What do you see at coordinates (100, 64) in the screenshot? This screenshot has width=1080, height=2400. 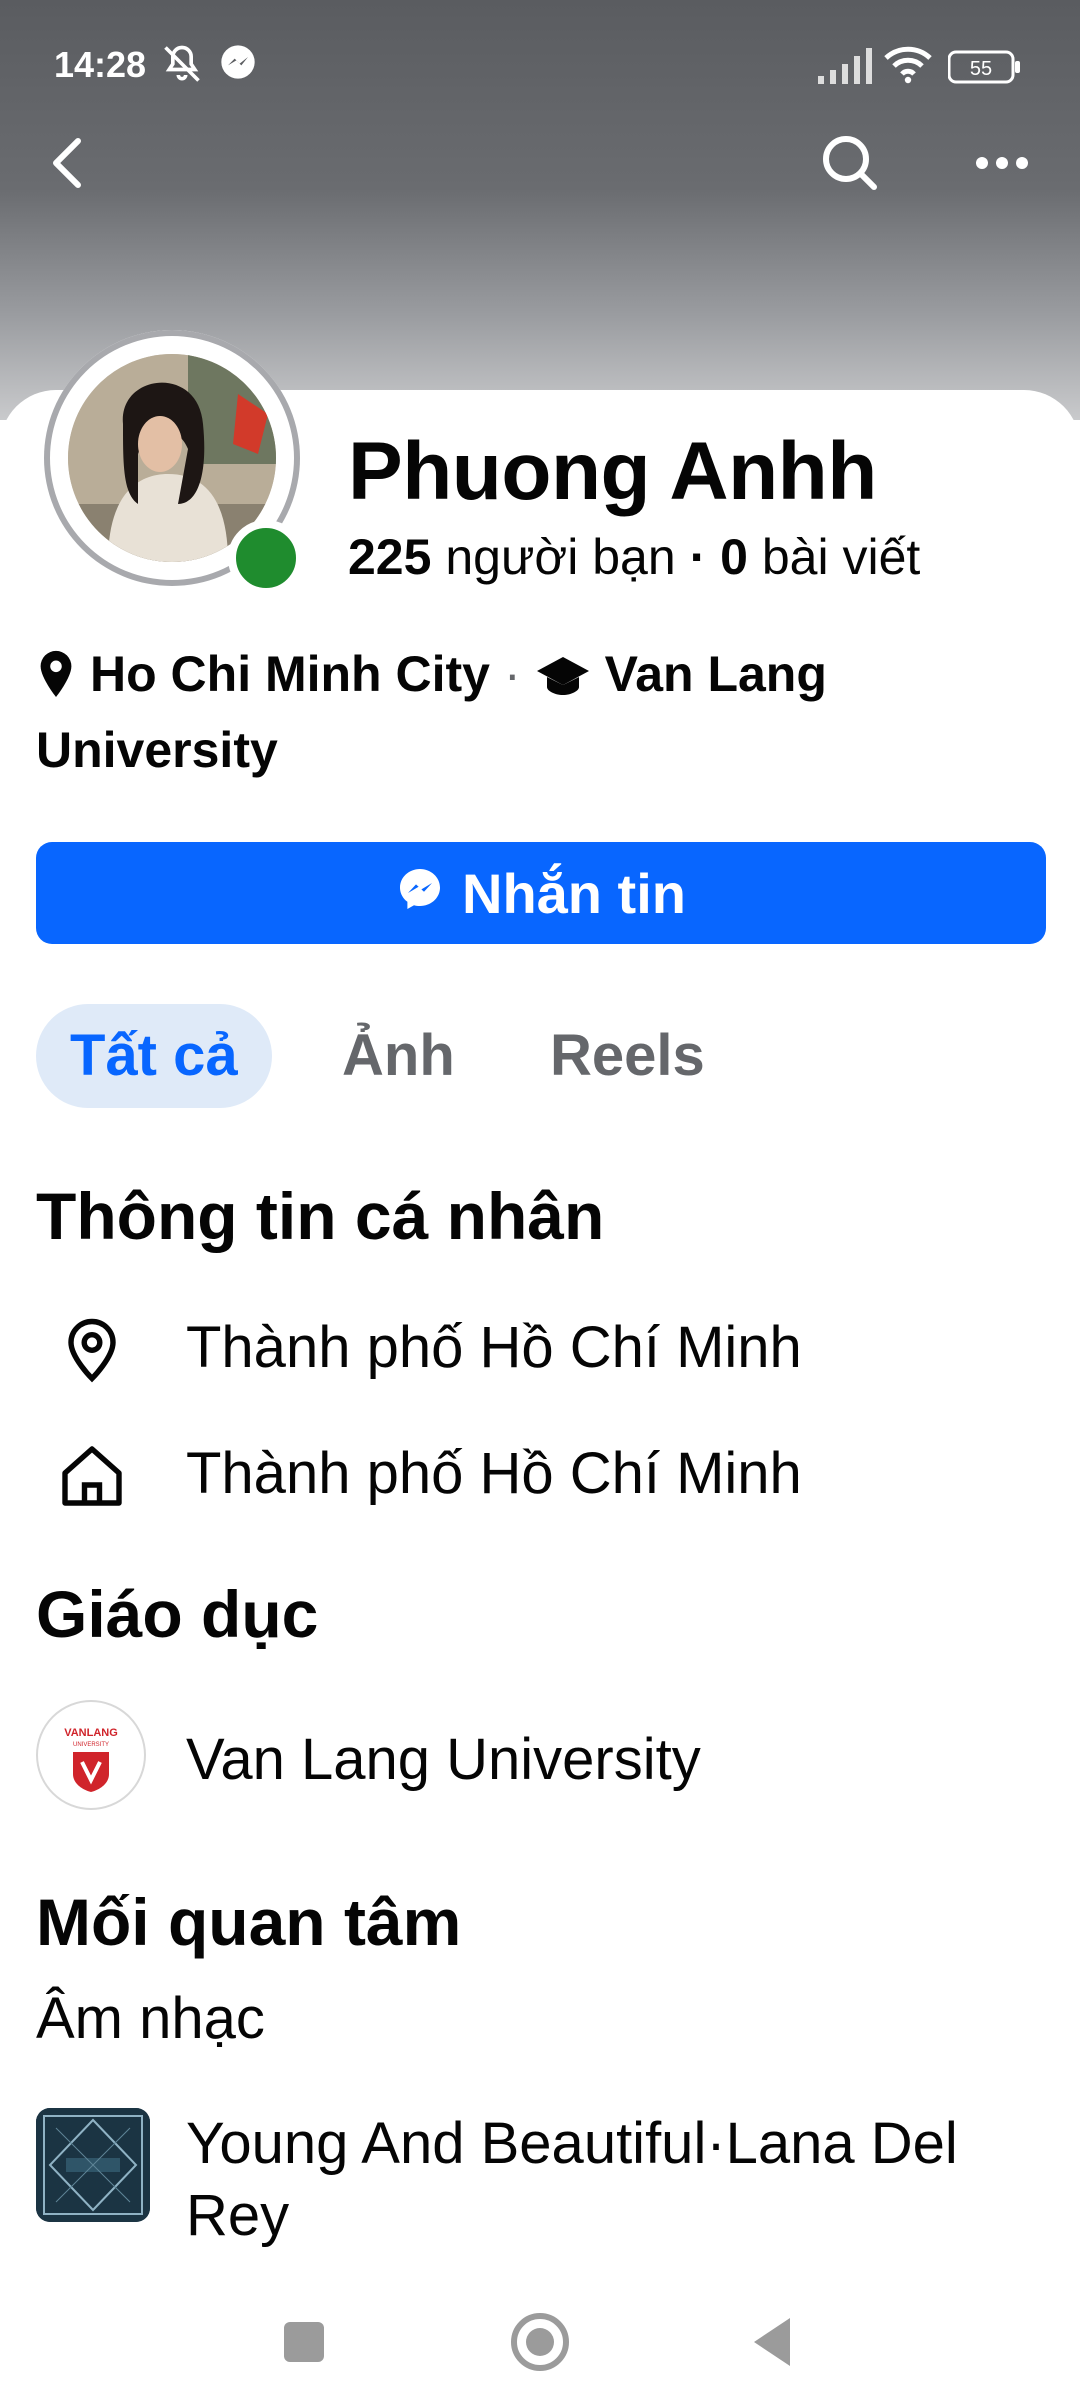 I see `status-time: 14:28` at bounding box center [100, 64].